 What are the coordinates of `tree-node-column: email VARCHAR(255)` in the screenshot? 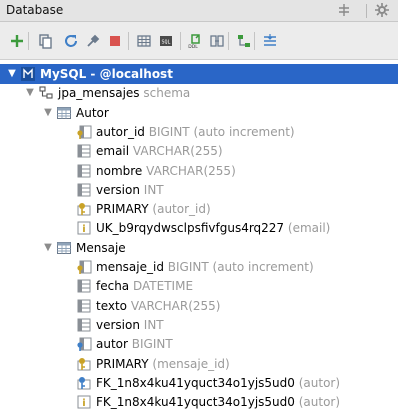 It's located at (199, 151).